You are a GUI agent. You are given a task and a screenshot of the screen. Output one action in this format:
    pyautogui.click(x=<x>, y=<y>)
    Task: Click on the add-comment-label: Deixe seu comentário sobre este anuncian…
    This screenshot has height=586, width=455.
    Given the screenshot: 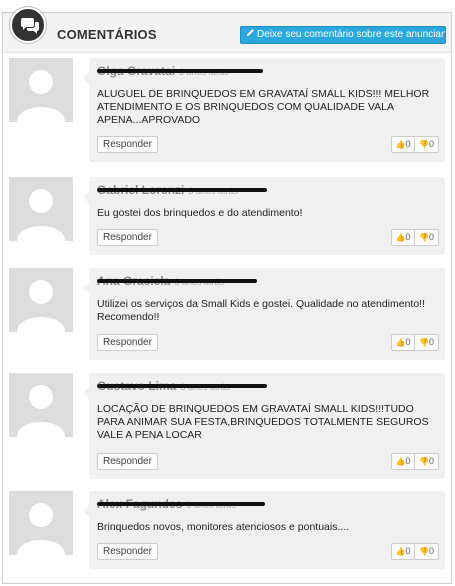 What is the action you would take?
    pyautogui.click(x=351, y=34)
    